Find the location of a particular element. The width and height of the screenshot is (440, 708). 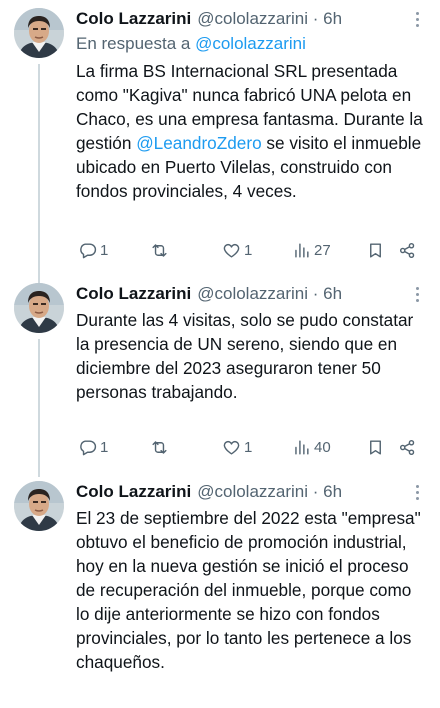

tweet-1-actions: 1 1 27 is located at coordinates (251, 250).